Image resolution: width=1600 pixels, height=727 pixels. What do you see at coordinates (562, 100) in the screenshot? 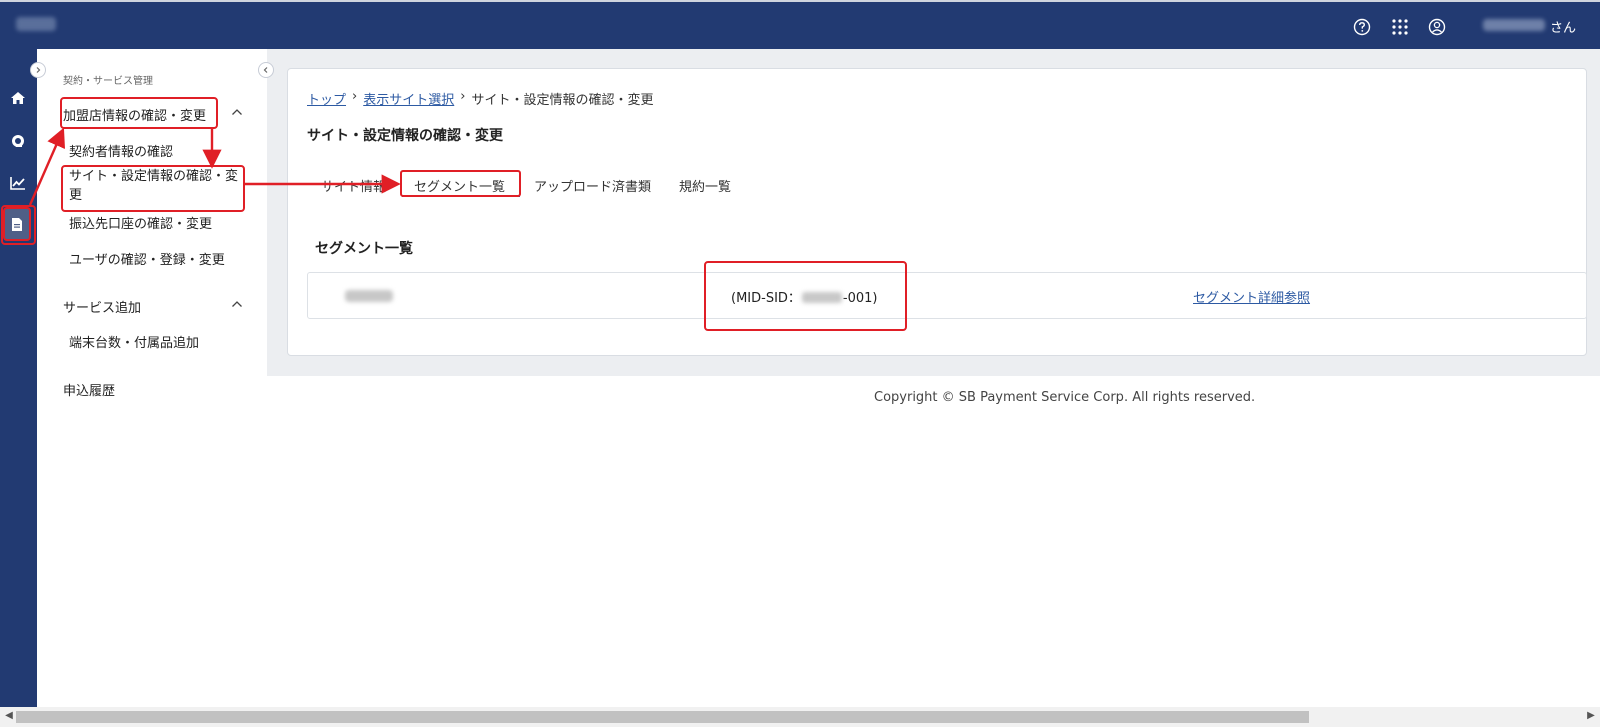
I see `breadcrumb-current: サイト・設定情報の確認・変更` at bounding box center [562, 100].